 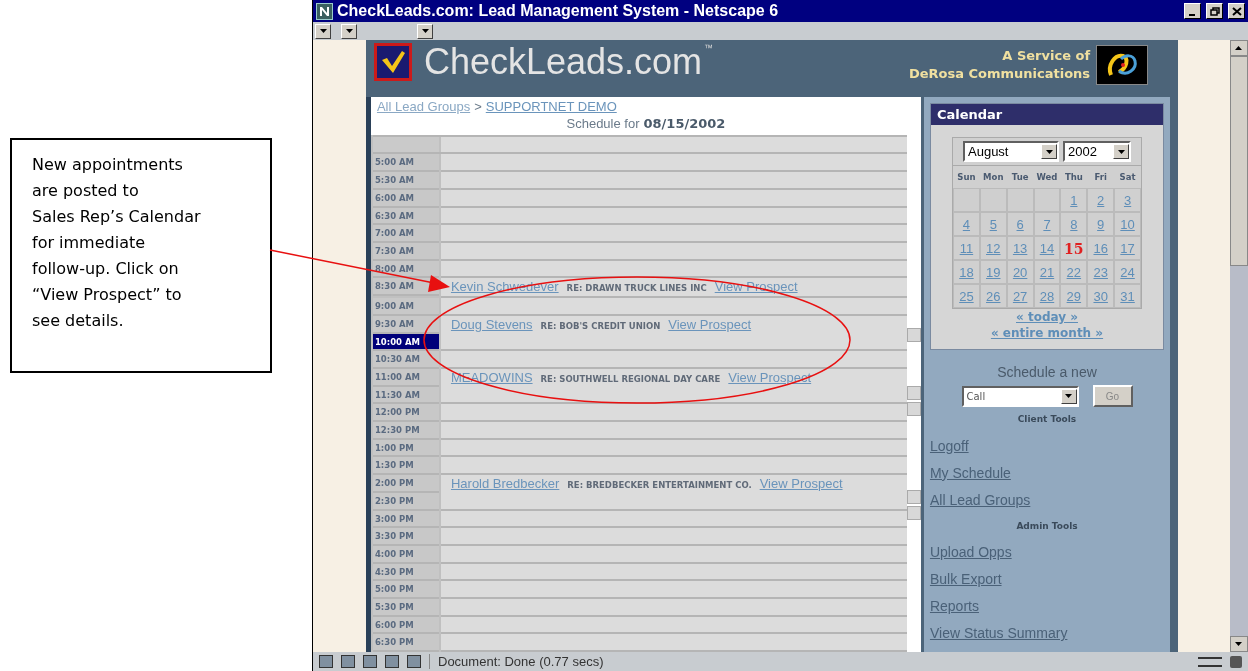 What do you see at coordinates (1074, 200) in the screenshot?
I see `calendar-day: 1` at bounding box center [1074, 200].